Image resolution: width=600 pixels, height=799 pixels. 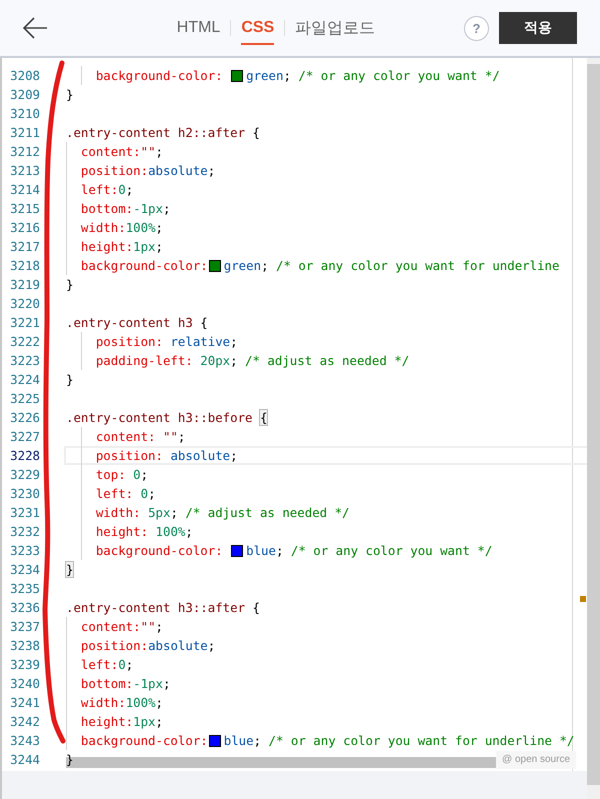 What do you see at coordinates (257, 28) in the screenshot?
I see `editor-tab: CSS` at bounding box center [257, 28].